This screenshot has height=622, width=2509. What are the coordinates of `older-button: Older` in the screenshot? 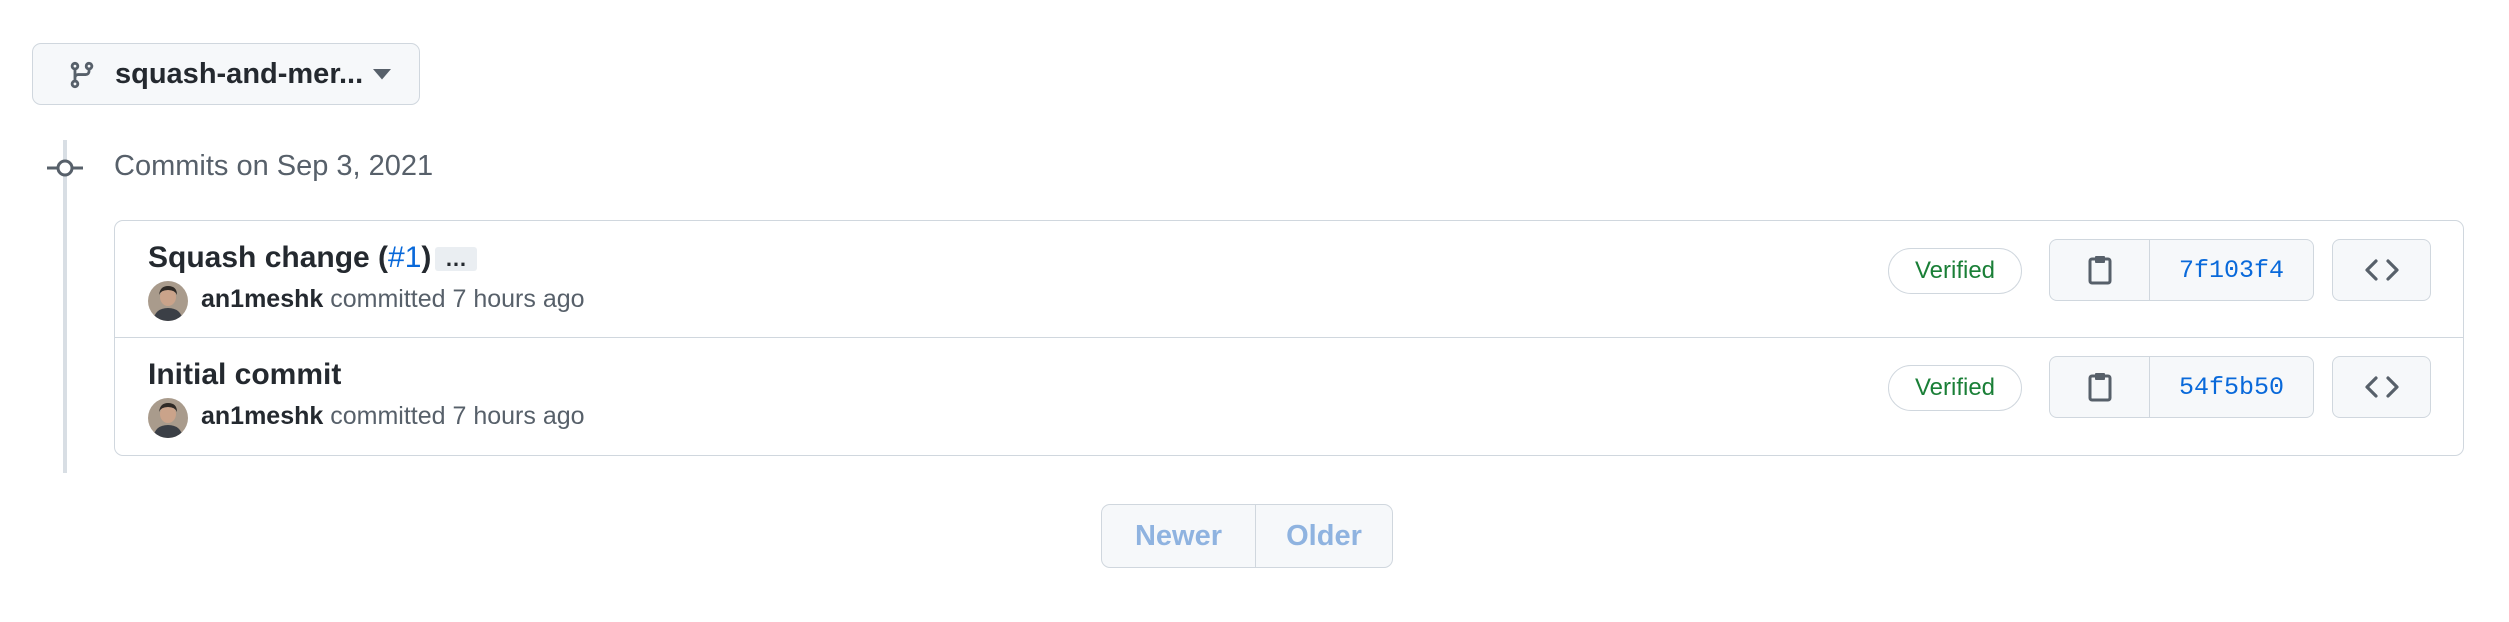 It's located at (1324, 536).